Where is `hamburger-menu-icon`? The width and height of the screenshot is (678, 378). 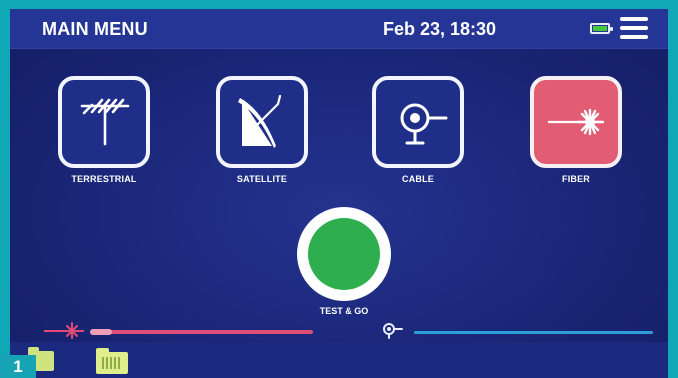 hamburger-menu-icon is located at coordinates (634, 28).